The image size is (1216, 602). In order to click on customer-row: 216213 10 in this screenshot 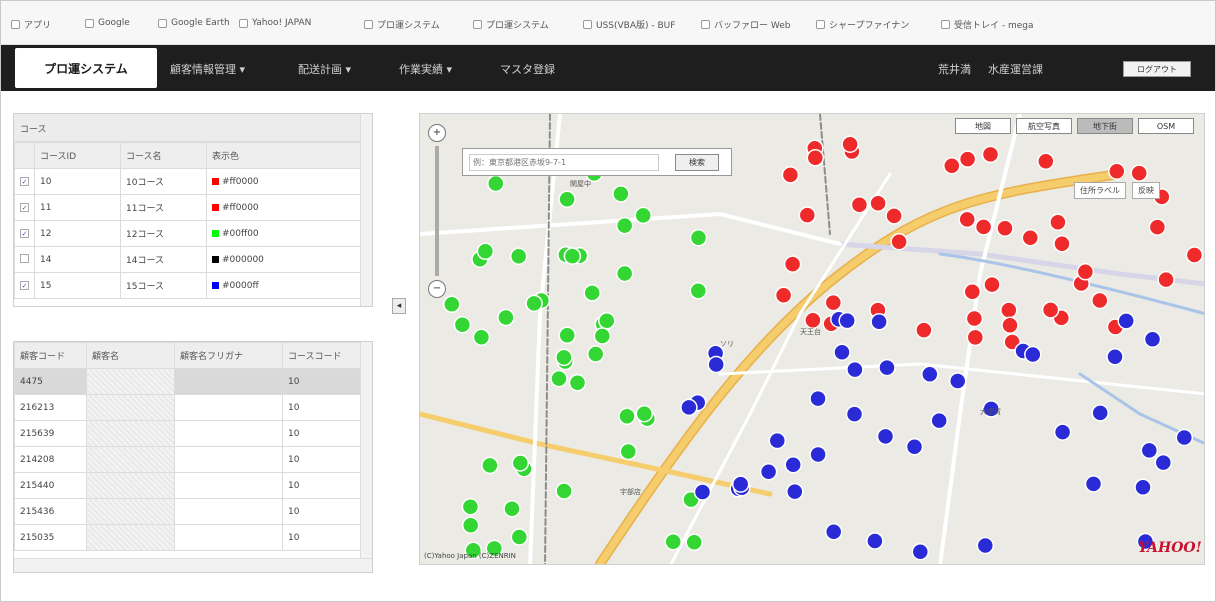, I will do `click(188, 407)`.